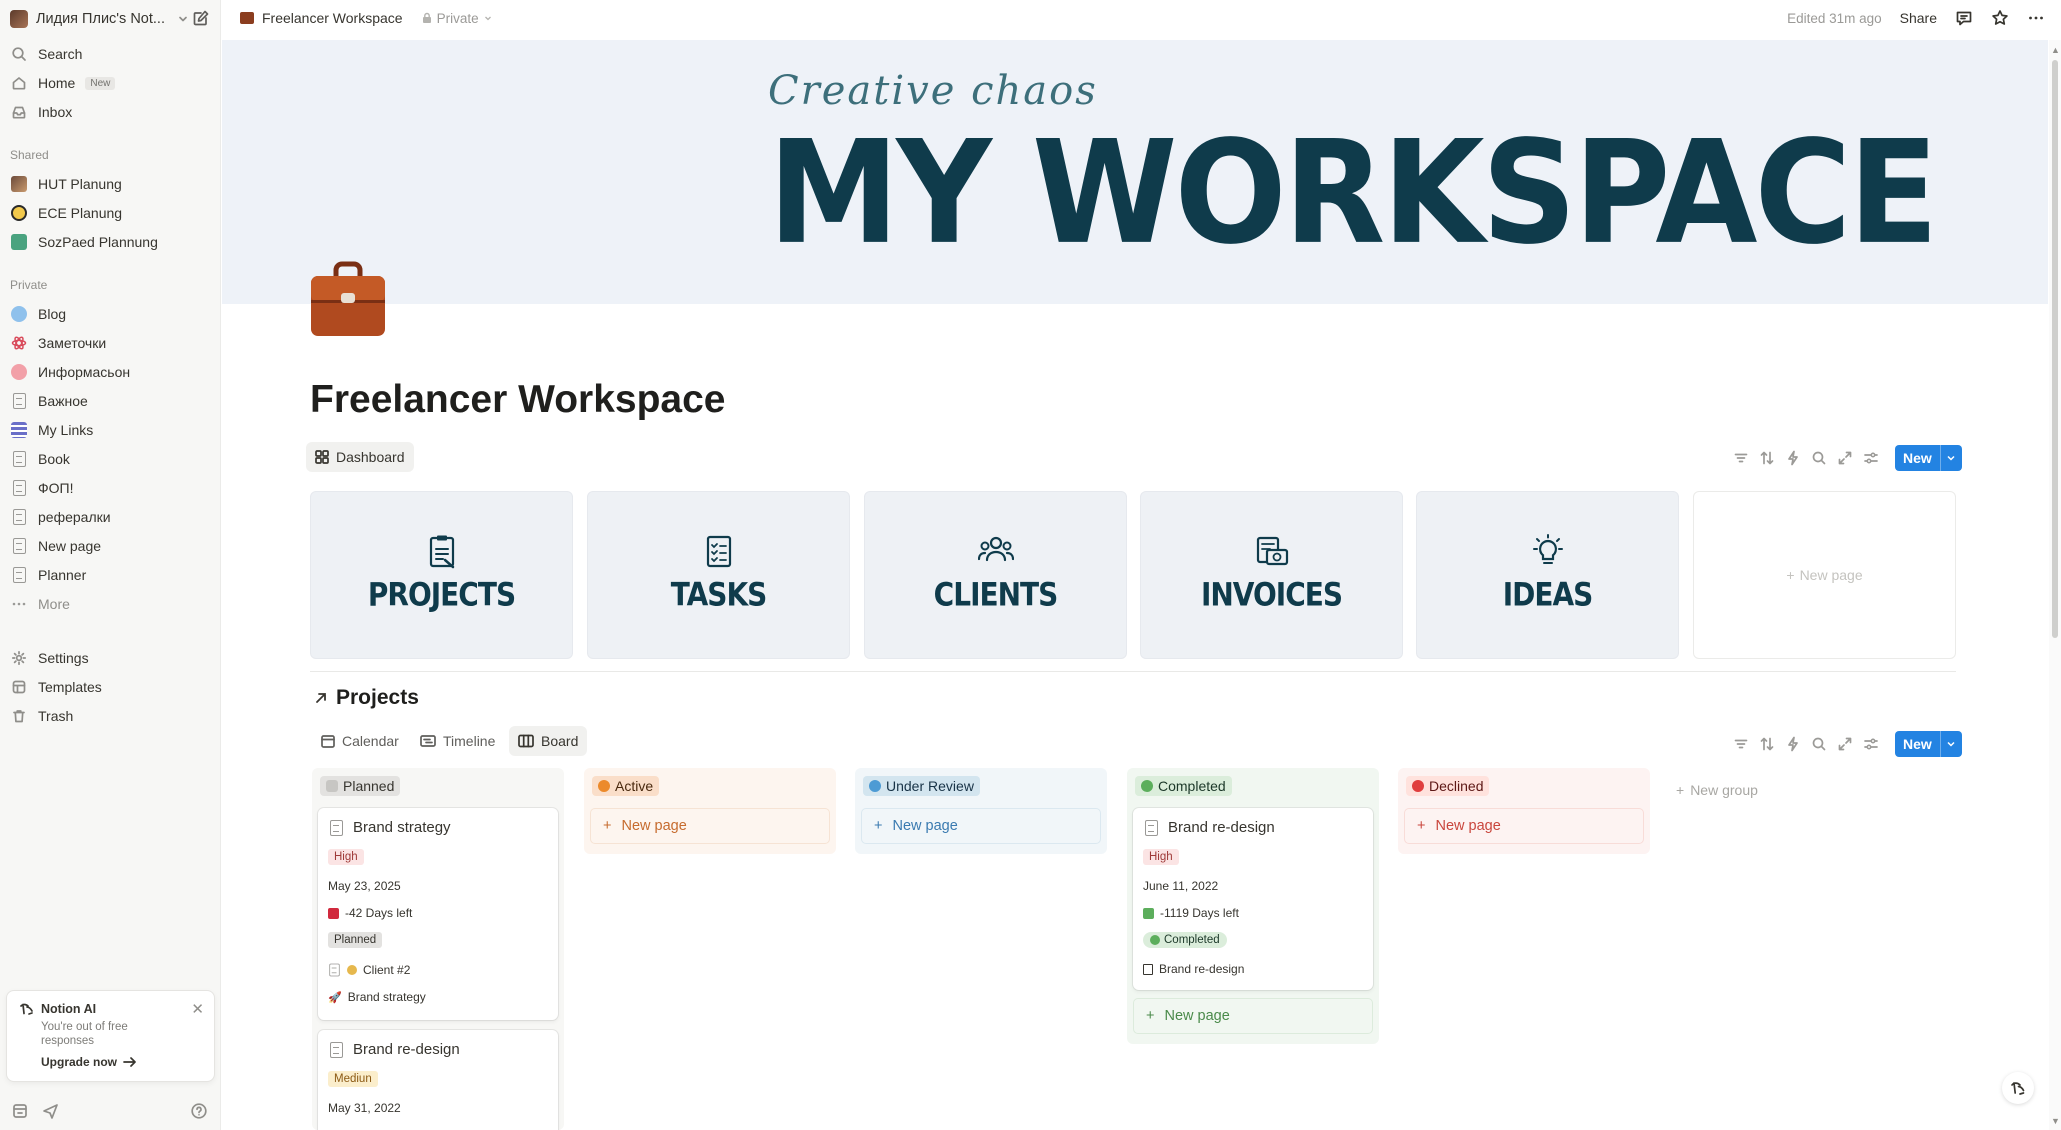 The image size is (2061, 1130). Describe the element at coordinates (921, 786) in the screenshot. I see `column-header: Under Review` at that location.